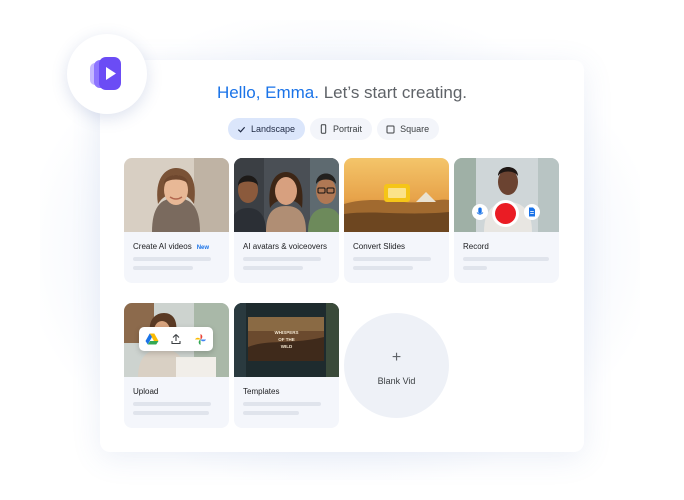 The height and width of the screenshot is (500, 684). I want to click on mic-icon, so click(480, 211).